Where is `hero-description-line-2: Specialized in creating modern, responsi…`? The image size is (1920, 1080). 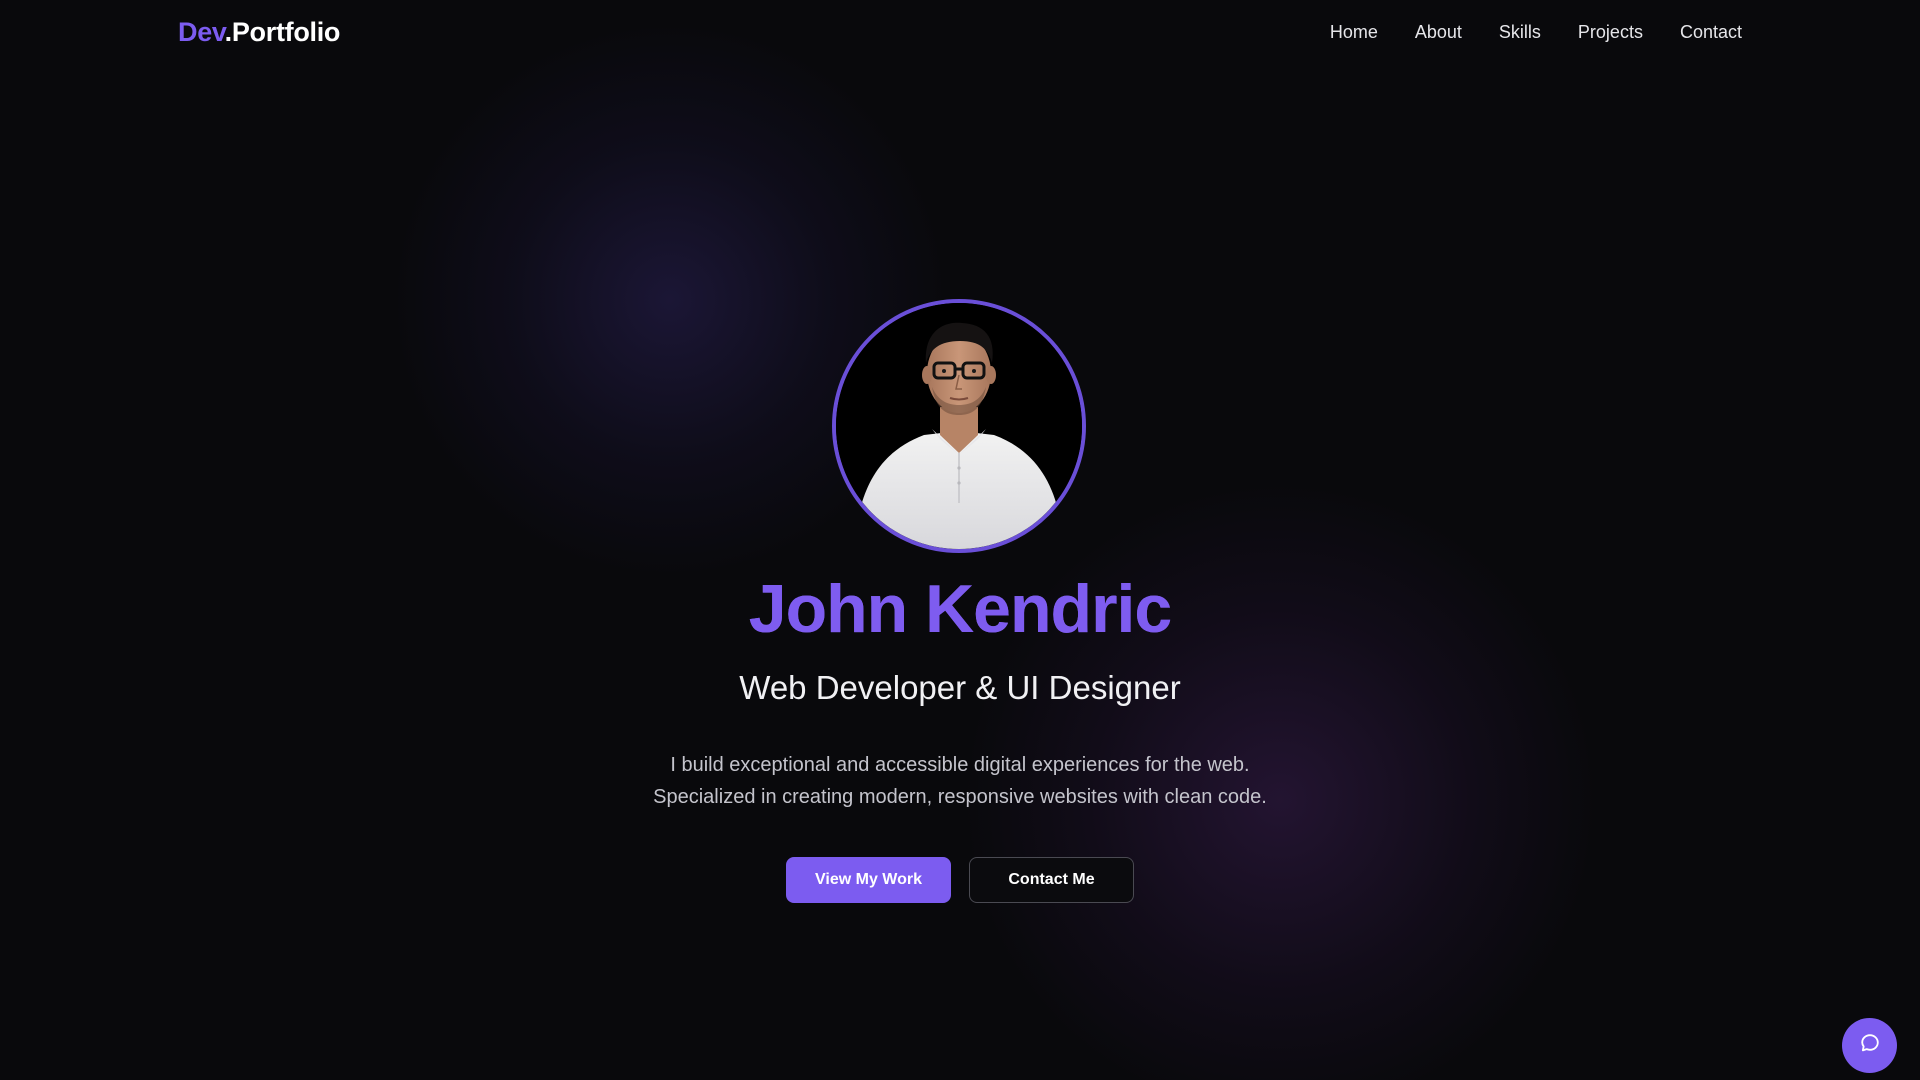
hero-description-line-2: Specialized in creating modern, responsi… is located at coordinates (960, 797).